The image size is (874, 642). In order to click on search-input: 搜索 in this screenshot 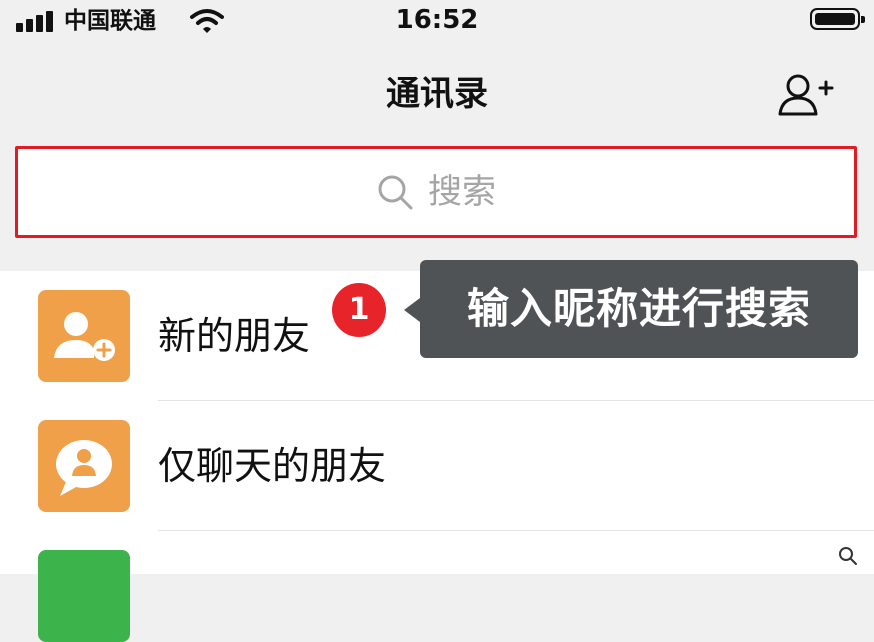, I will do `click(436, 192)`.